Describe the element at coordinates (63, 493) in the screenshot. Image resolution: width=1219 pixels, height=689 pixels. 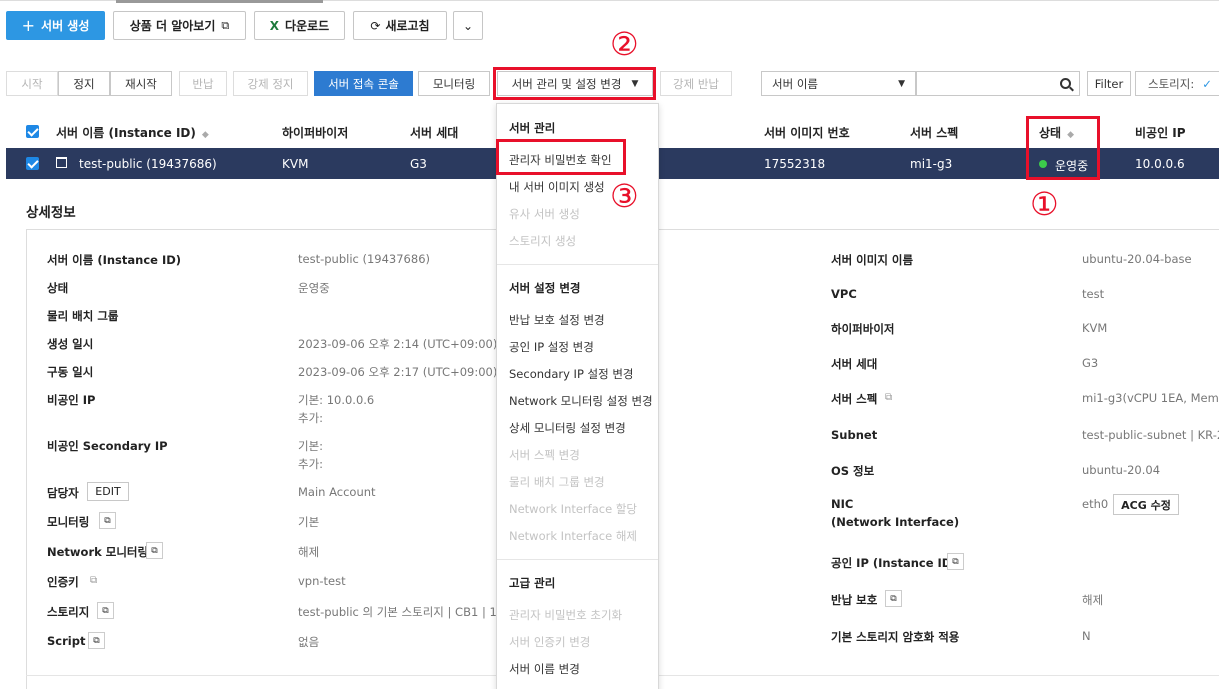
I see `detail-label-owner: 담당자` at that location.